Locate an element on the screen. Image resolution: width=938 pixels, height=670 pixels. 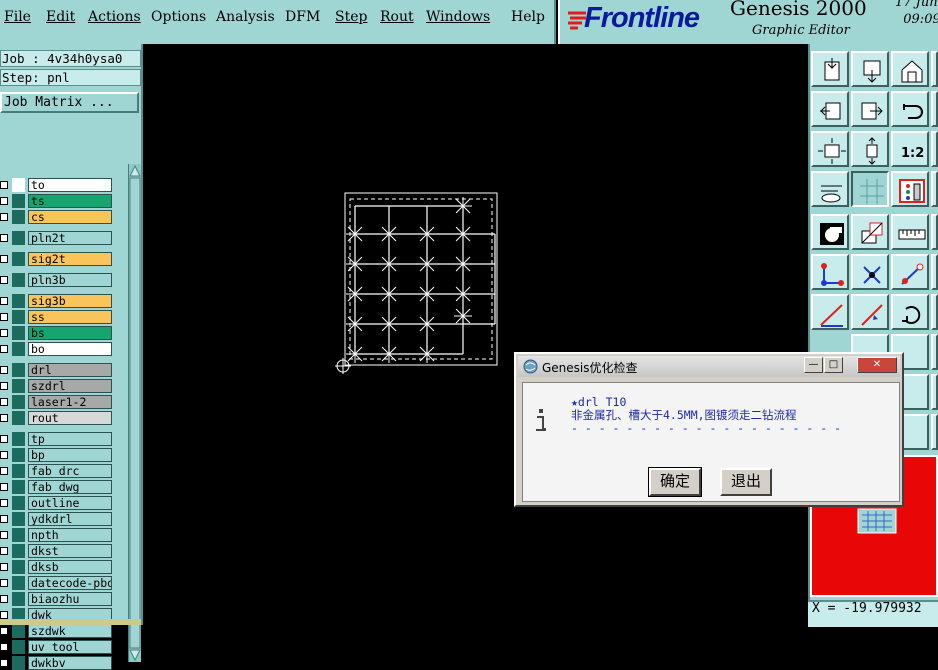
layer-row: bp is located at coordinates (59, 455).